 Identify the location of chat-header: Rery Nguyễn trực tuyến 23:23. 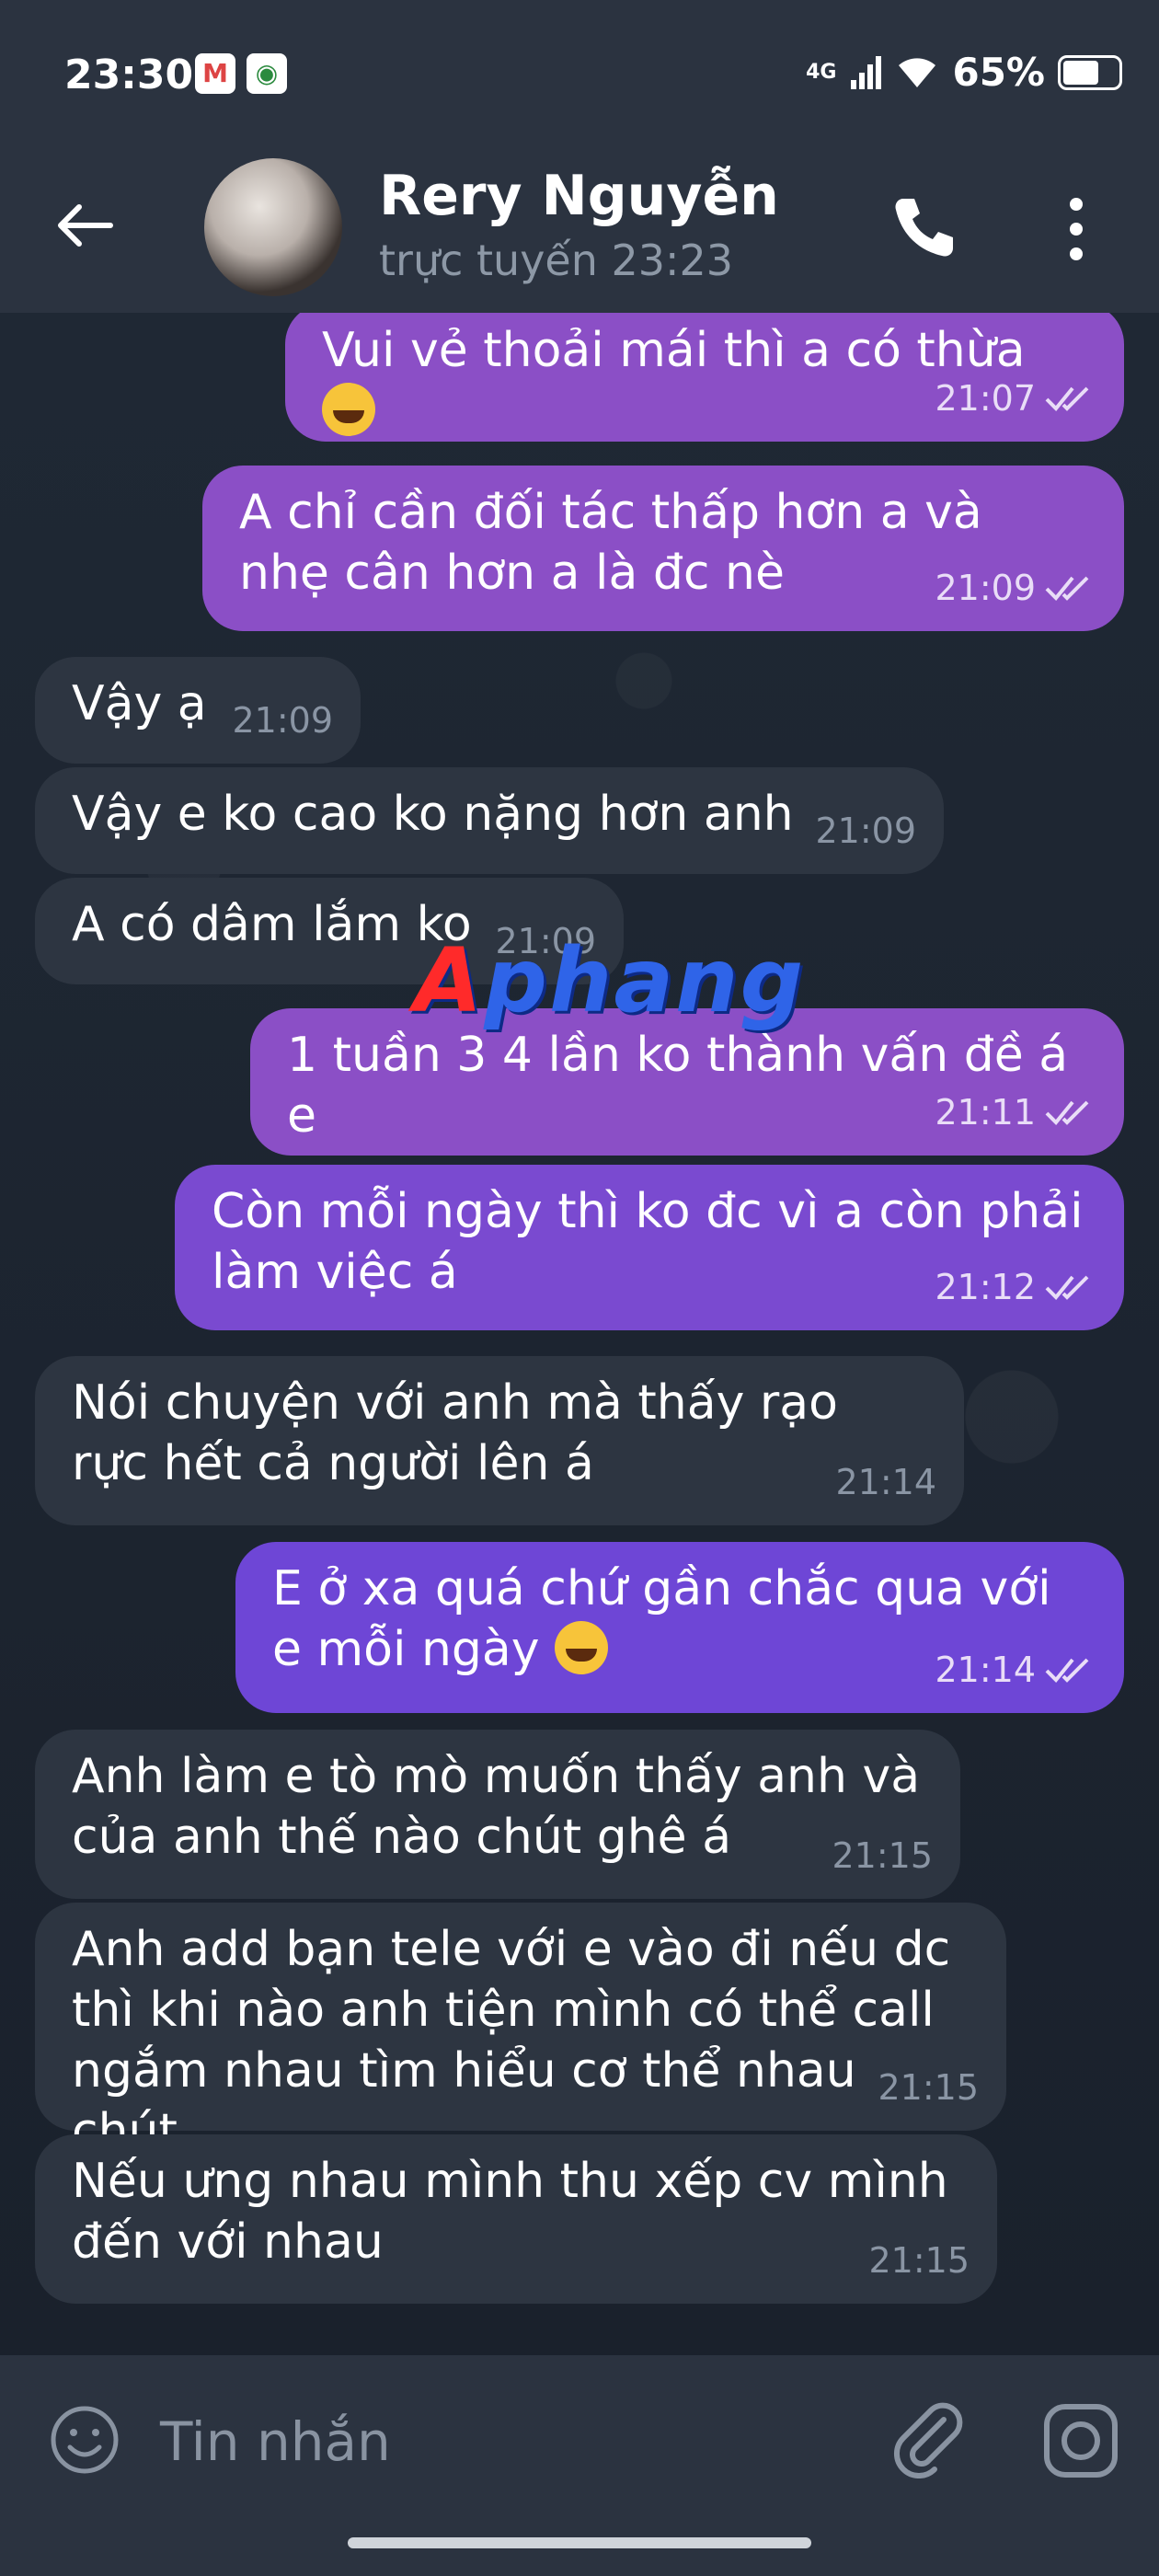
(579, 225).